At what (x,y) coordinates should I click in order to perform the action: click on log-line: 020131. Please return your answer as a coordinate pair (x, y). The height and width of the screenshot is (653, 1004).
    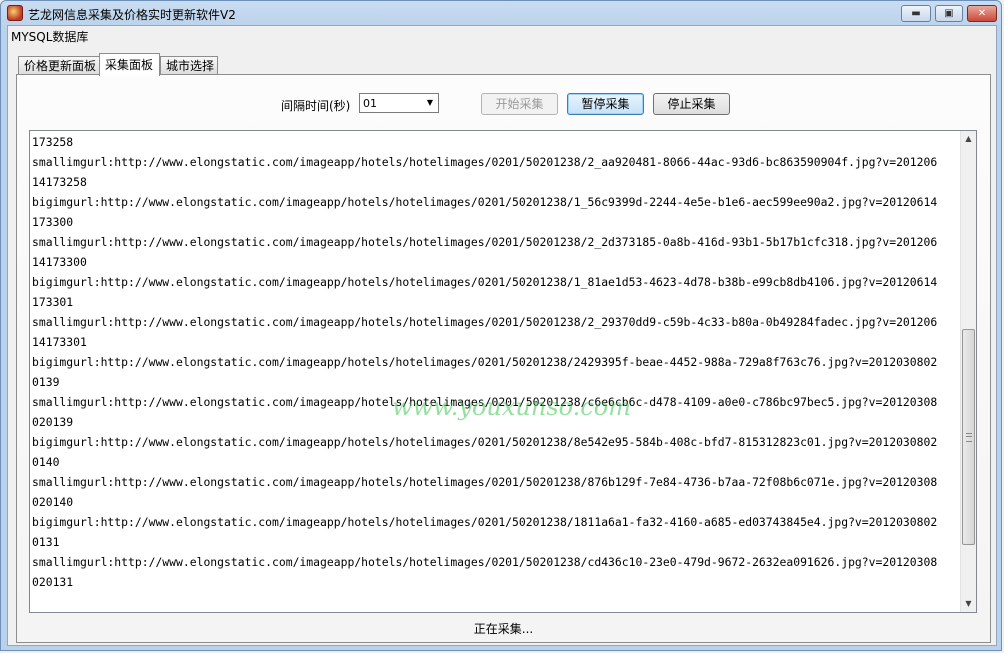
    Looking at the image, I should click on (53, 582).